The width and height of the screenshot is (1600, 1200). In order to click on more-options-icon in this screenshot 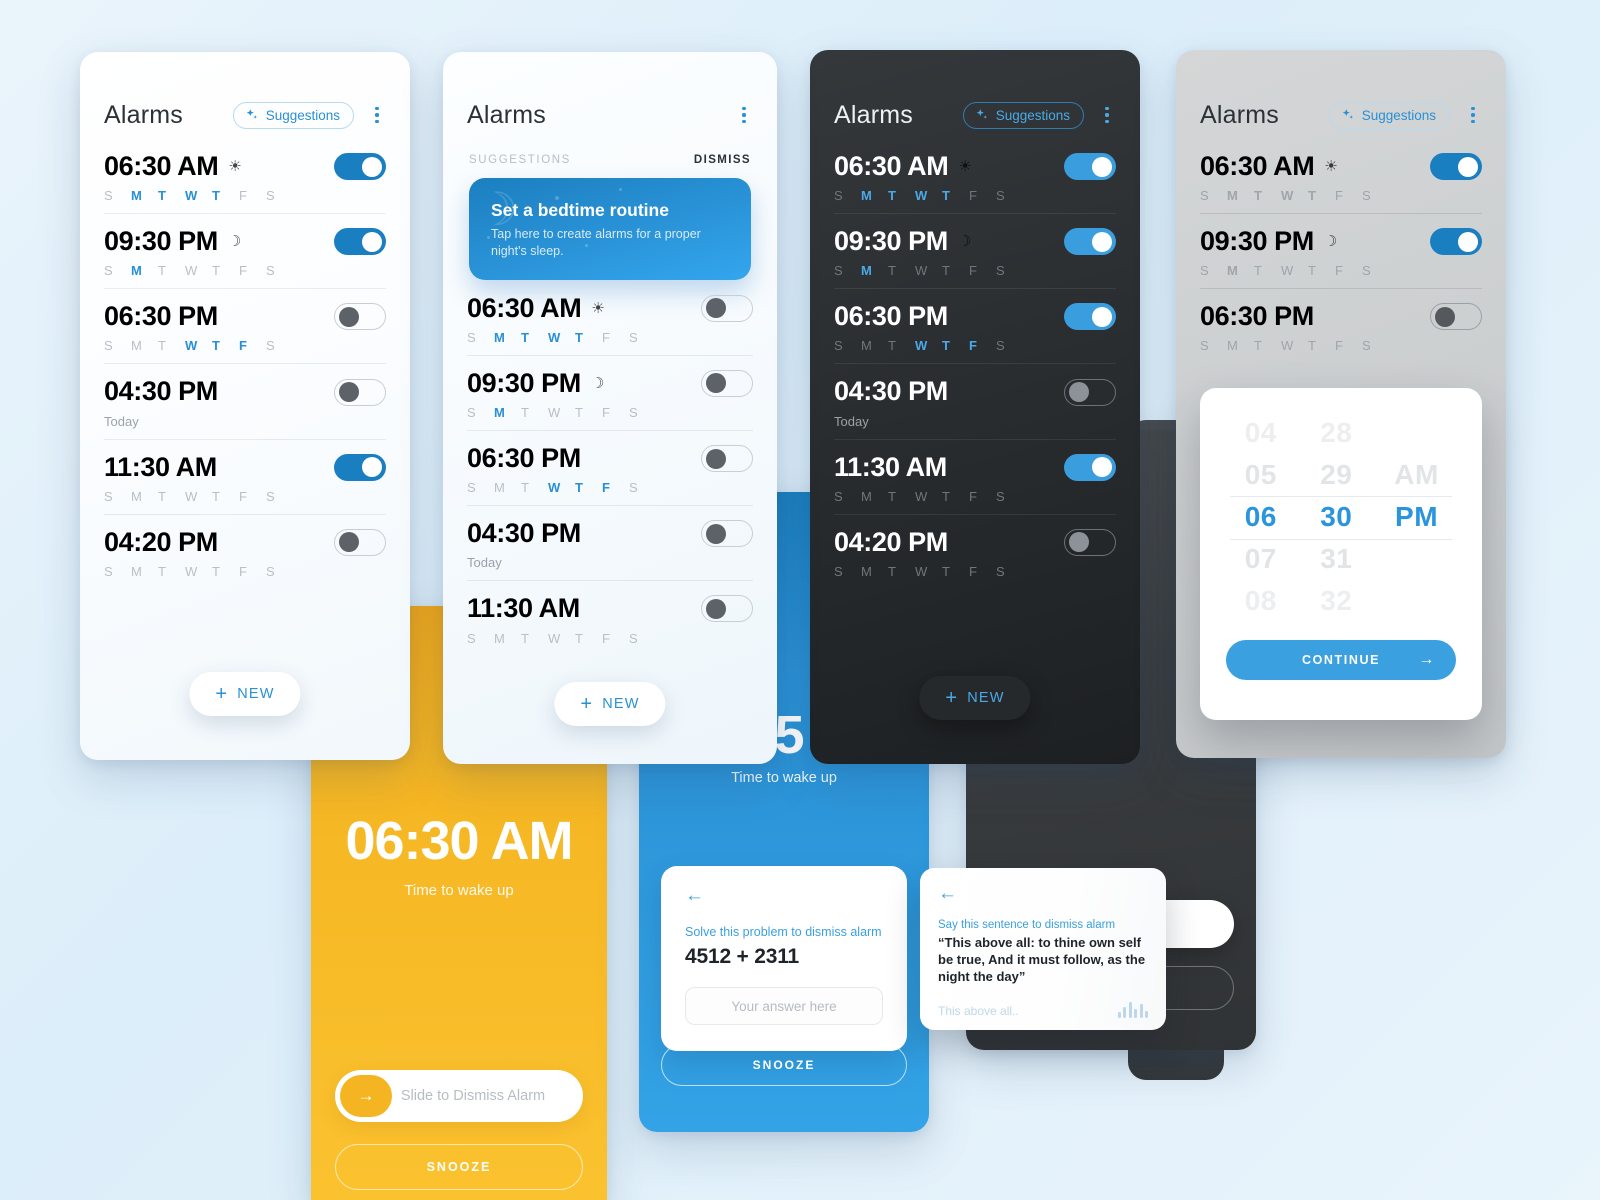, I will do `click(1107, 115)`.